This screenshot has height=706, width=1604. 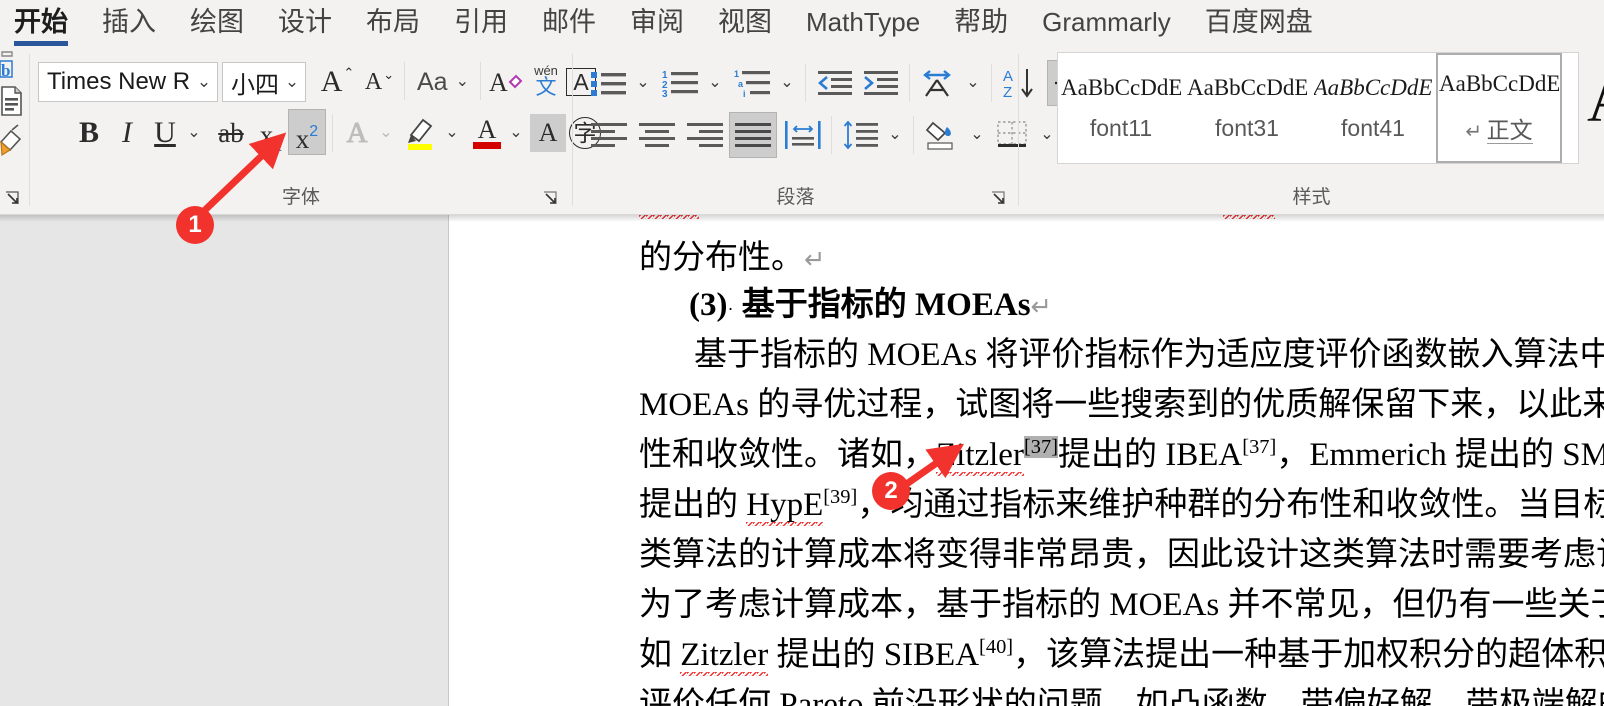 I want to click on tab-shitu: 视图, so click(x=745, y=20).